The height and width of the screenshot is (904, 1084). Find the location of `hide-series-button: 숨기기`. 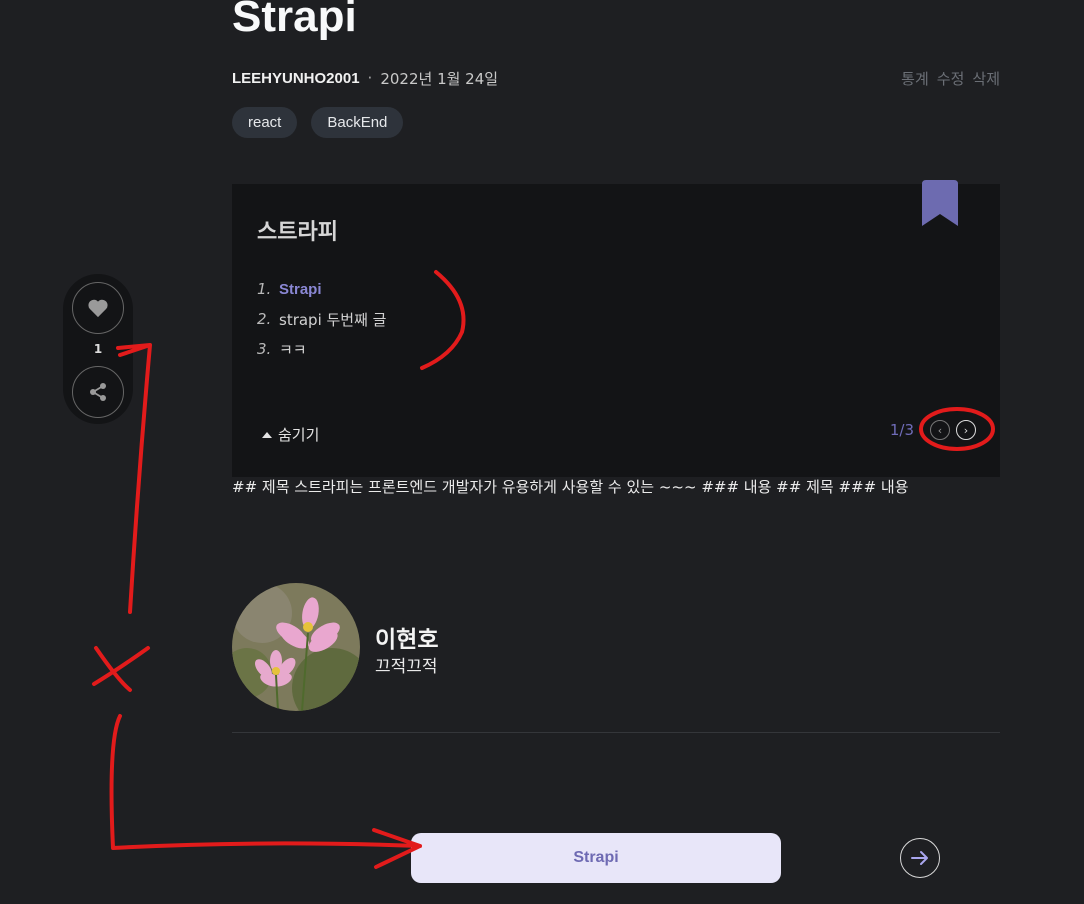

hide-series-button: 숨기기 is located at coordinates (290, 434).